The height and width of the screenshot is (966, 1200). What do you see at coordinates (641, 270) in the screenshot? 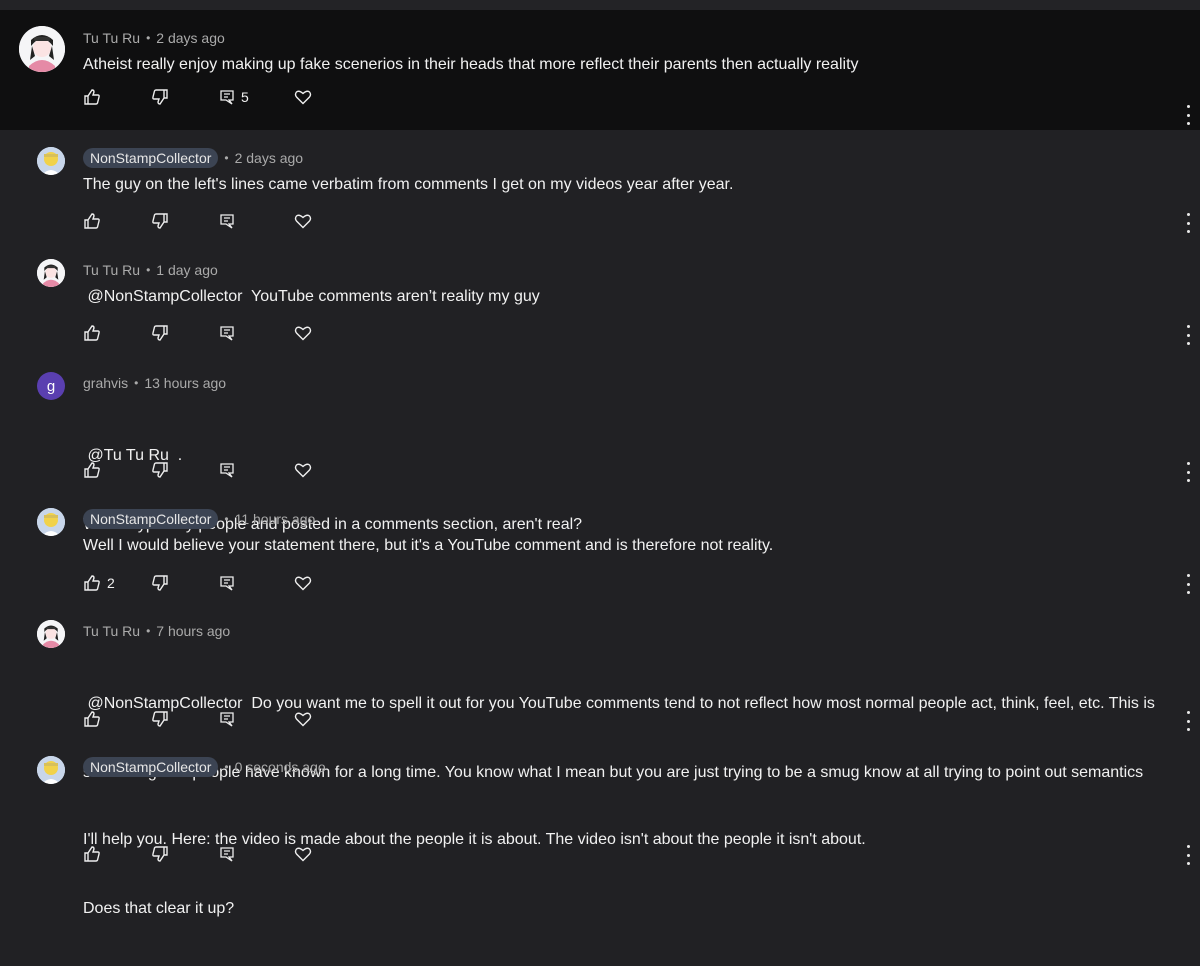
I see `comment-header: Tu Tu Ru • 1 day ago` at bounding box center [641, 270].